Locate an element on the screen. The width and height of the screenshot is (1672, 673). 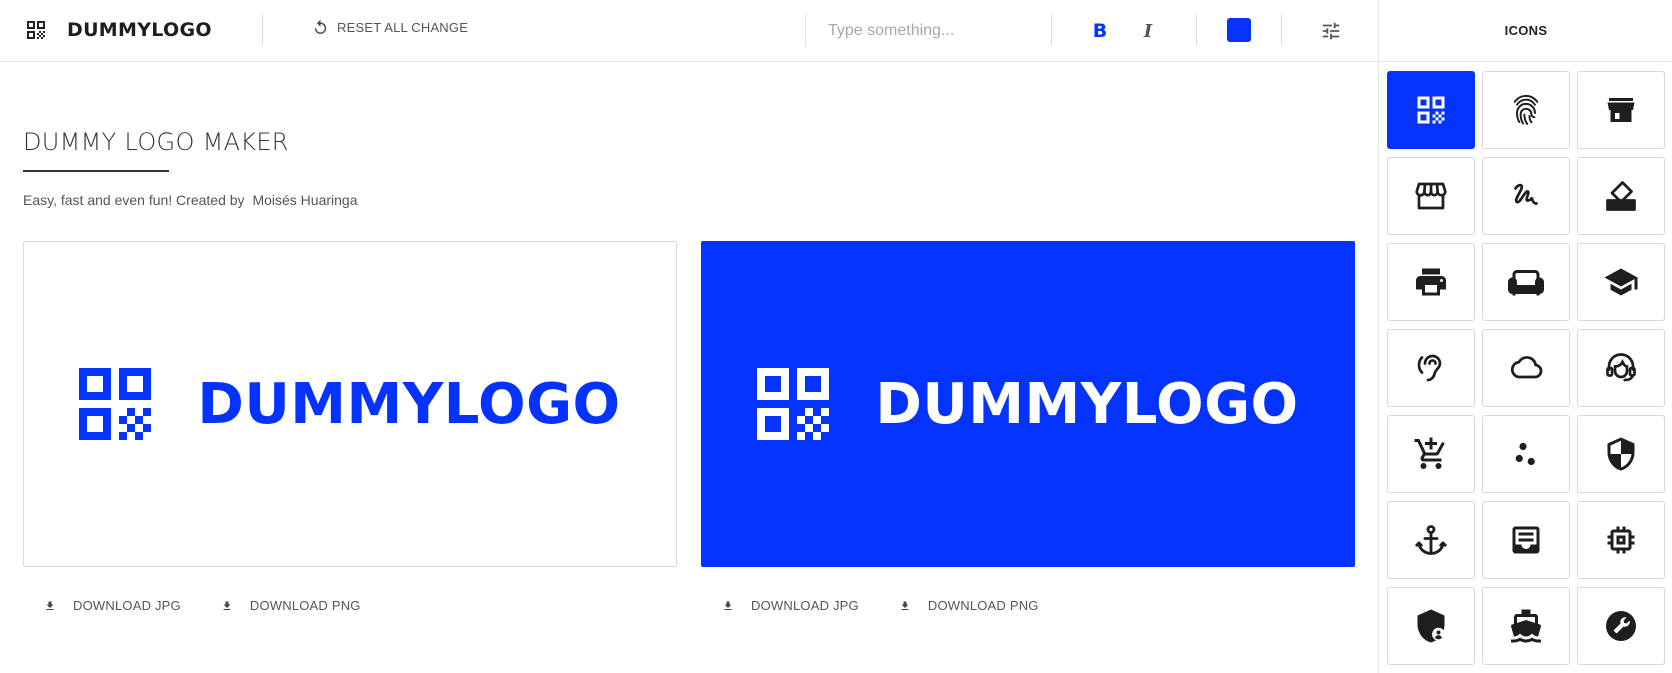
author-name: Moisés Huaringa is located at coordinates (305, 200).